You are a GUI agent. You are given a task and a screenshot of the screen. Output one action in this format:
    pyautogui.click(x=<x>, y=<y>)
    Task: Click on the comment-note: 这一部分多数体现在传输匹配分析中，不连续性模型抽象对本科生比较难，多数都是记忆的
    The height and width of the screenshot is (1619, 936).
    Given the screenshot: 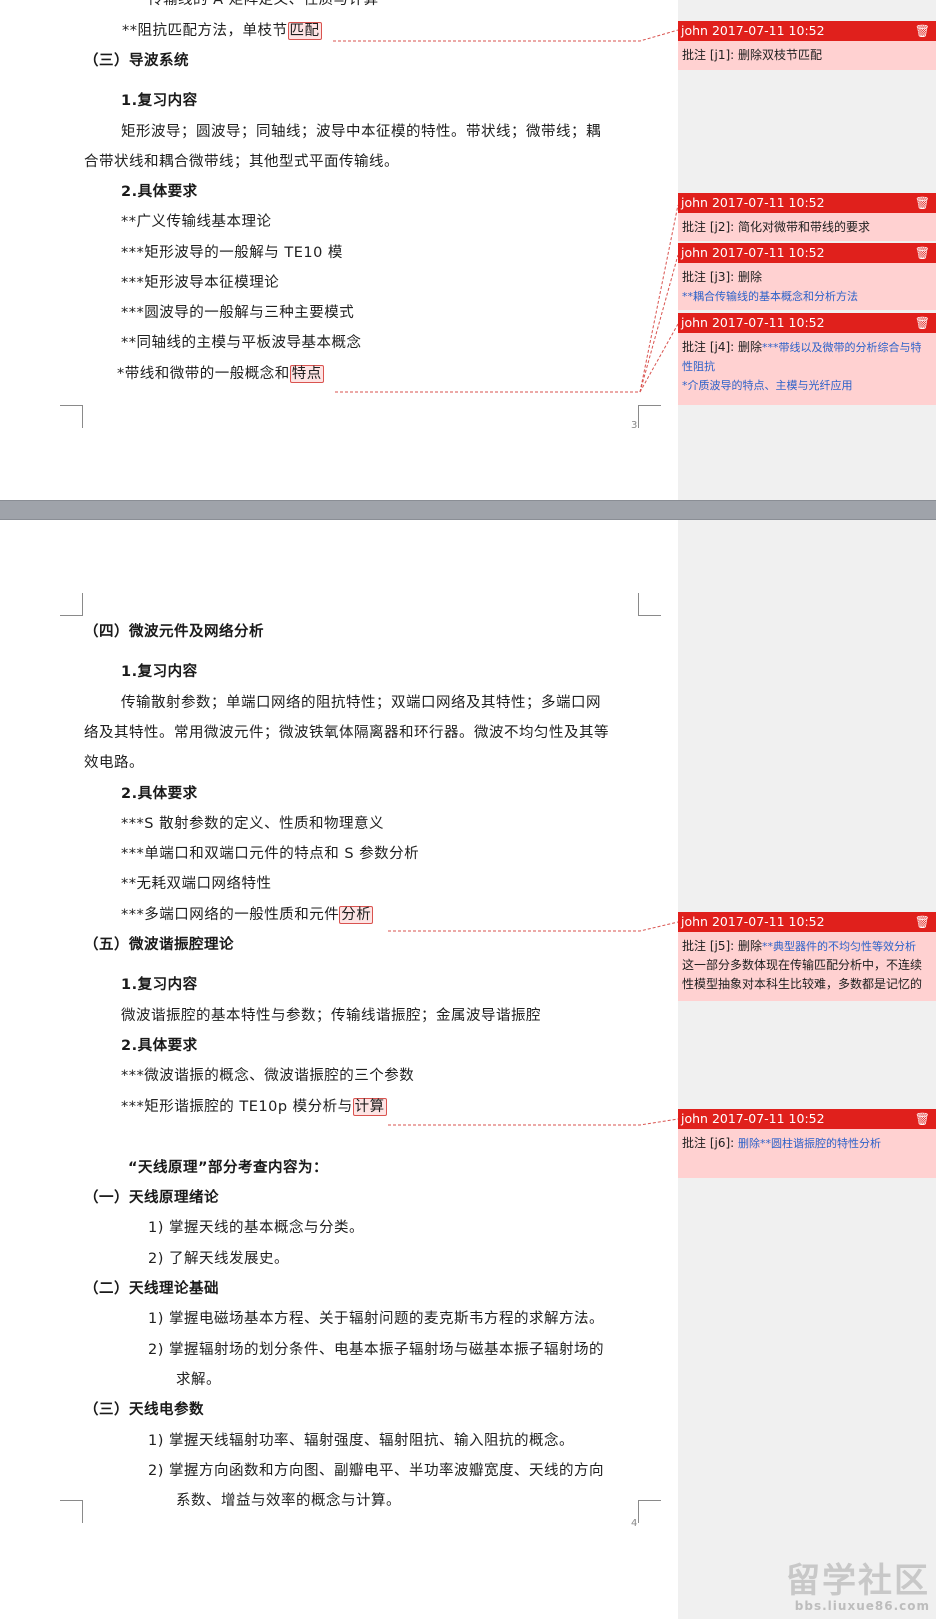 What is the action you would take?
    pyautogui.click(x=802, y=974)
    